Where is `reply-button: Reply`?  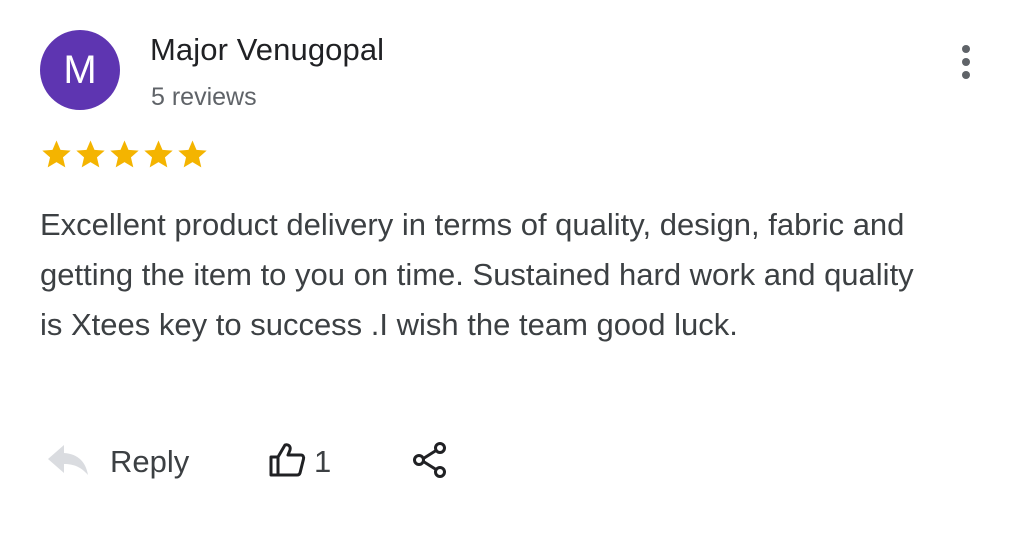
reply-button: Reply is located at coordinates (117, 462).